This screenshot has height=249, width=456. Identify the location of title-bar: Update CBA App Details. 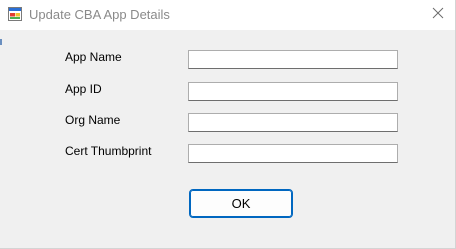
(227, 15).